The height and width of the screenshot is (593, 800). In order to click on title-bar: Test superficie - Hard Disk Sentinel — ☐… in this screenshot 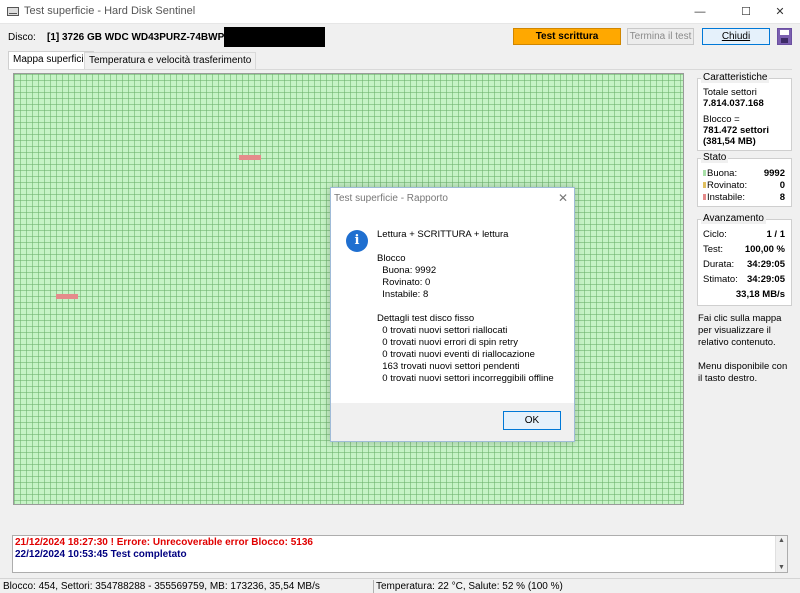, I will do `click(400, 12)`.